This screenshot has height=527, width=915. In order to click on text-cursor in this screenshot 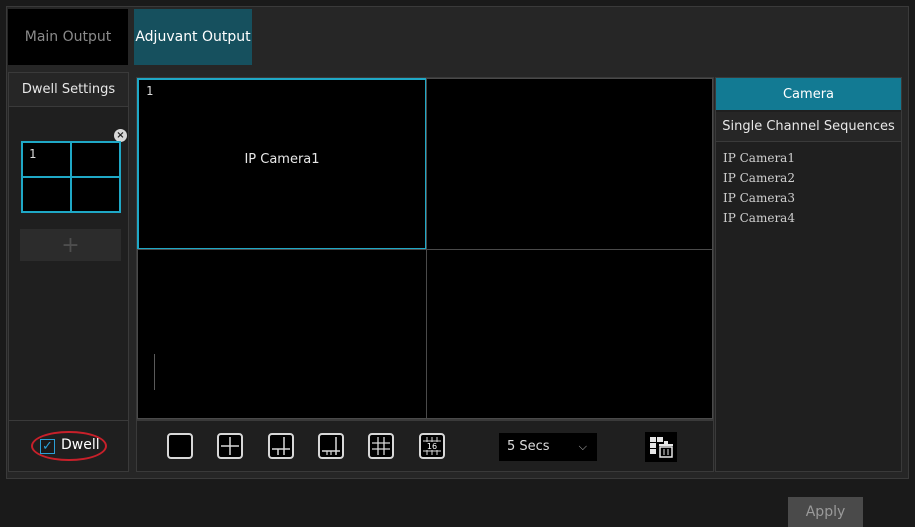, I will do `click(154, 372)`.